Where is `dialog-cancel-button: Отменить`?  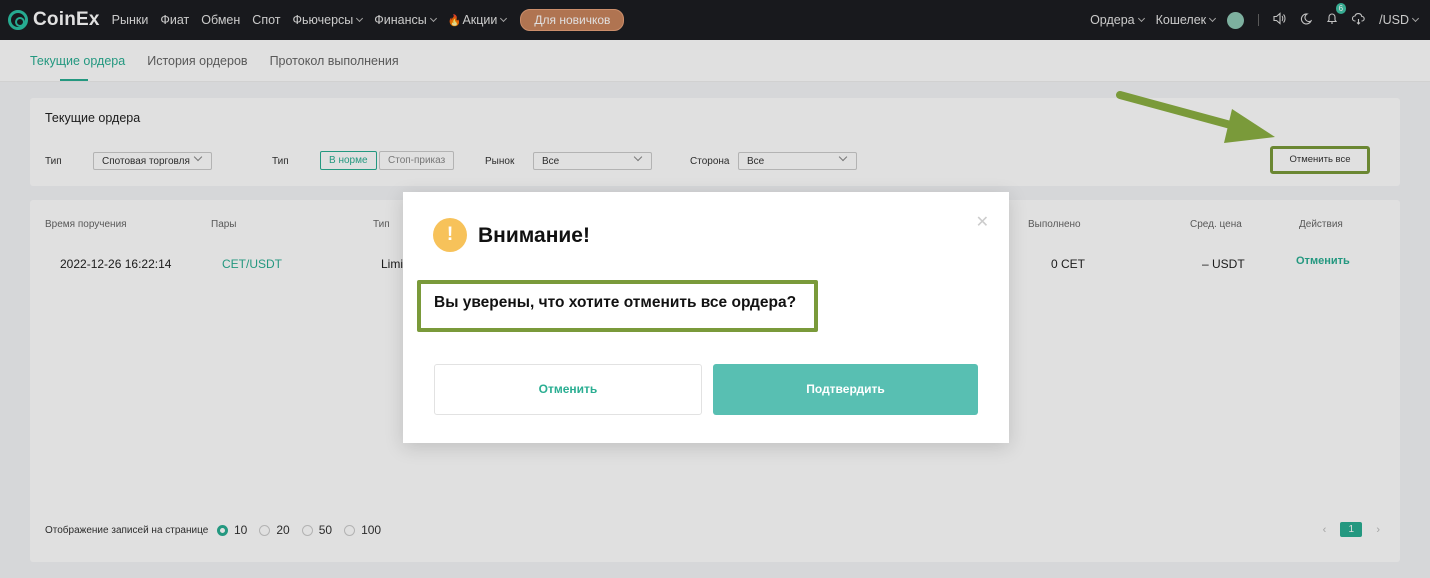
dialog-cancel-button: Отменить is located at coordinates (568, 389).